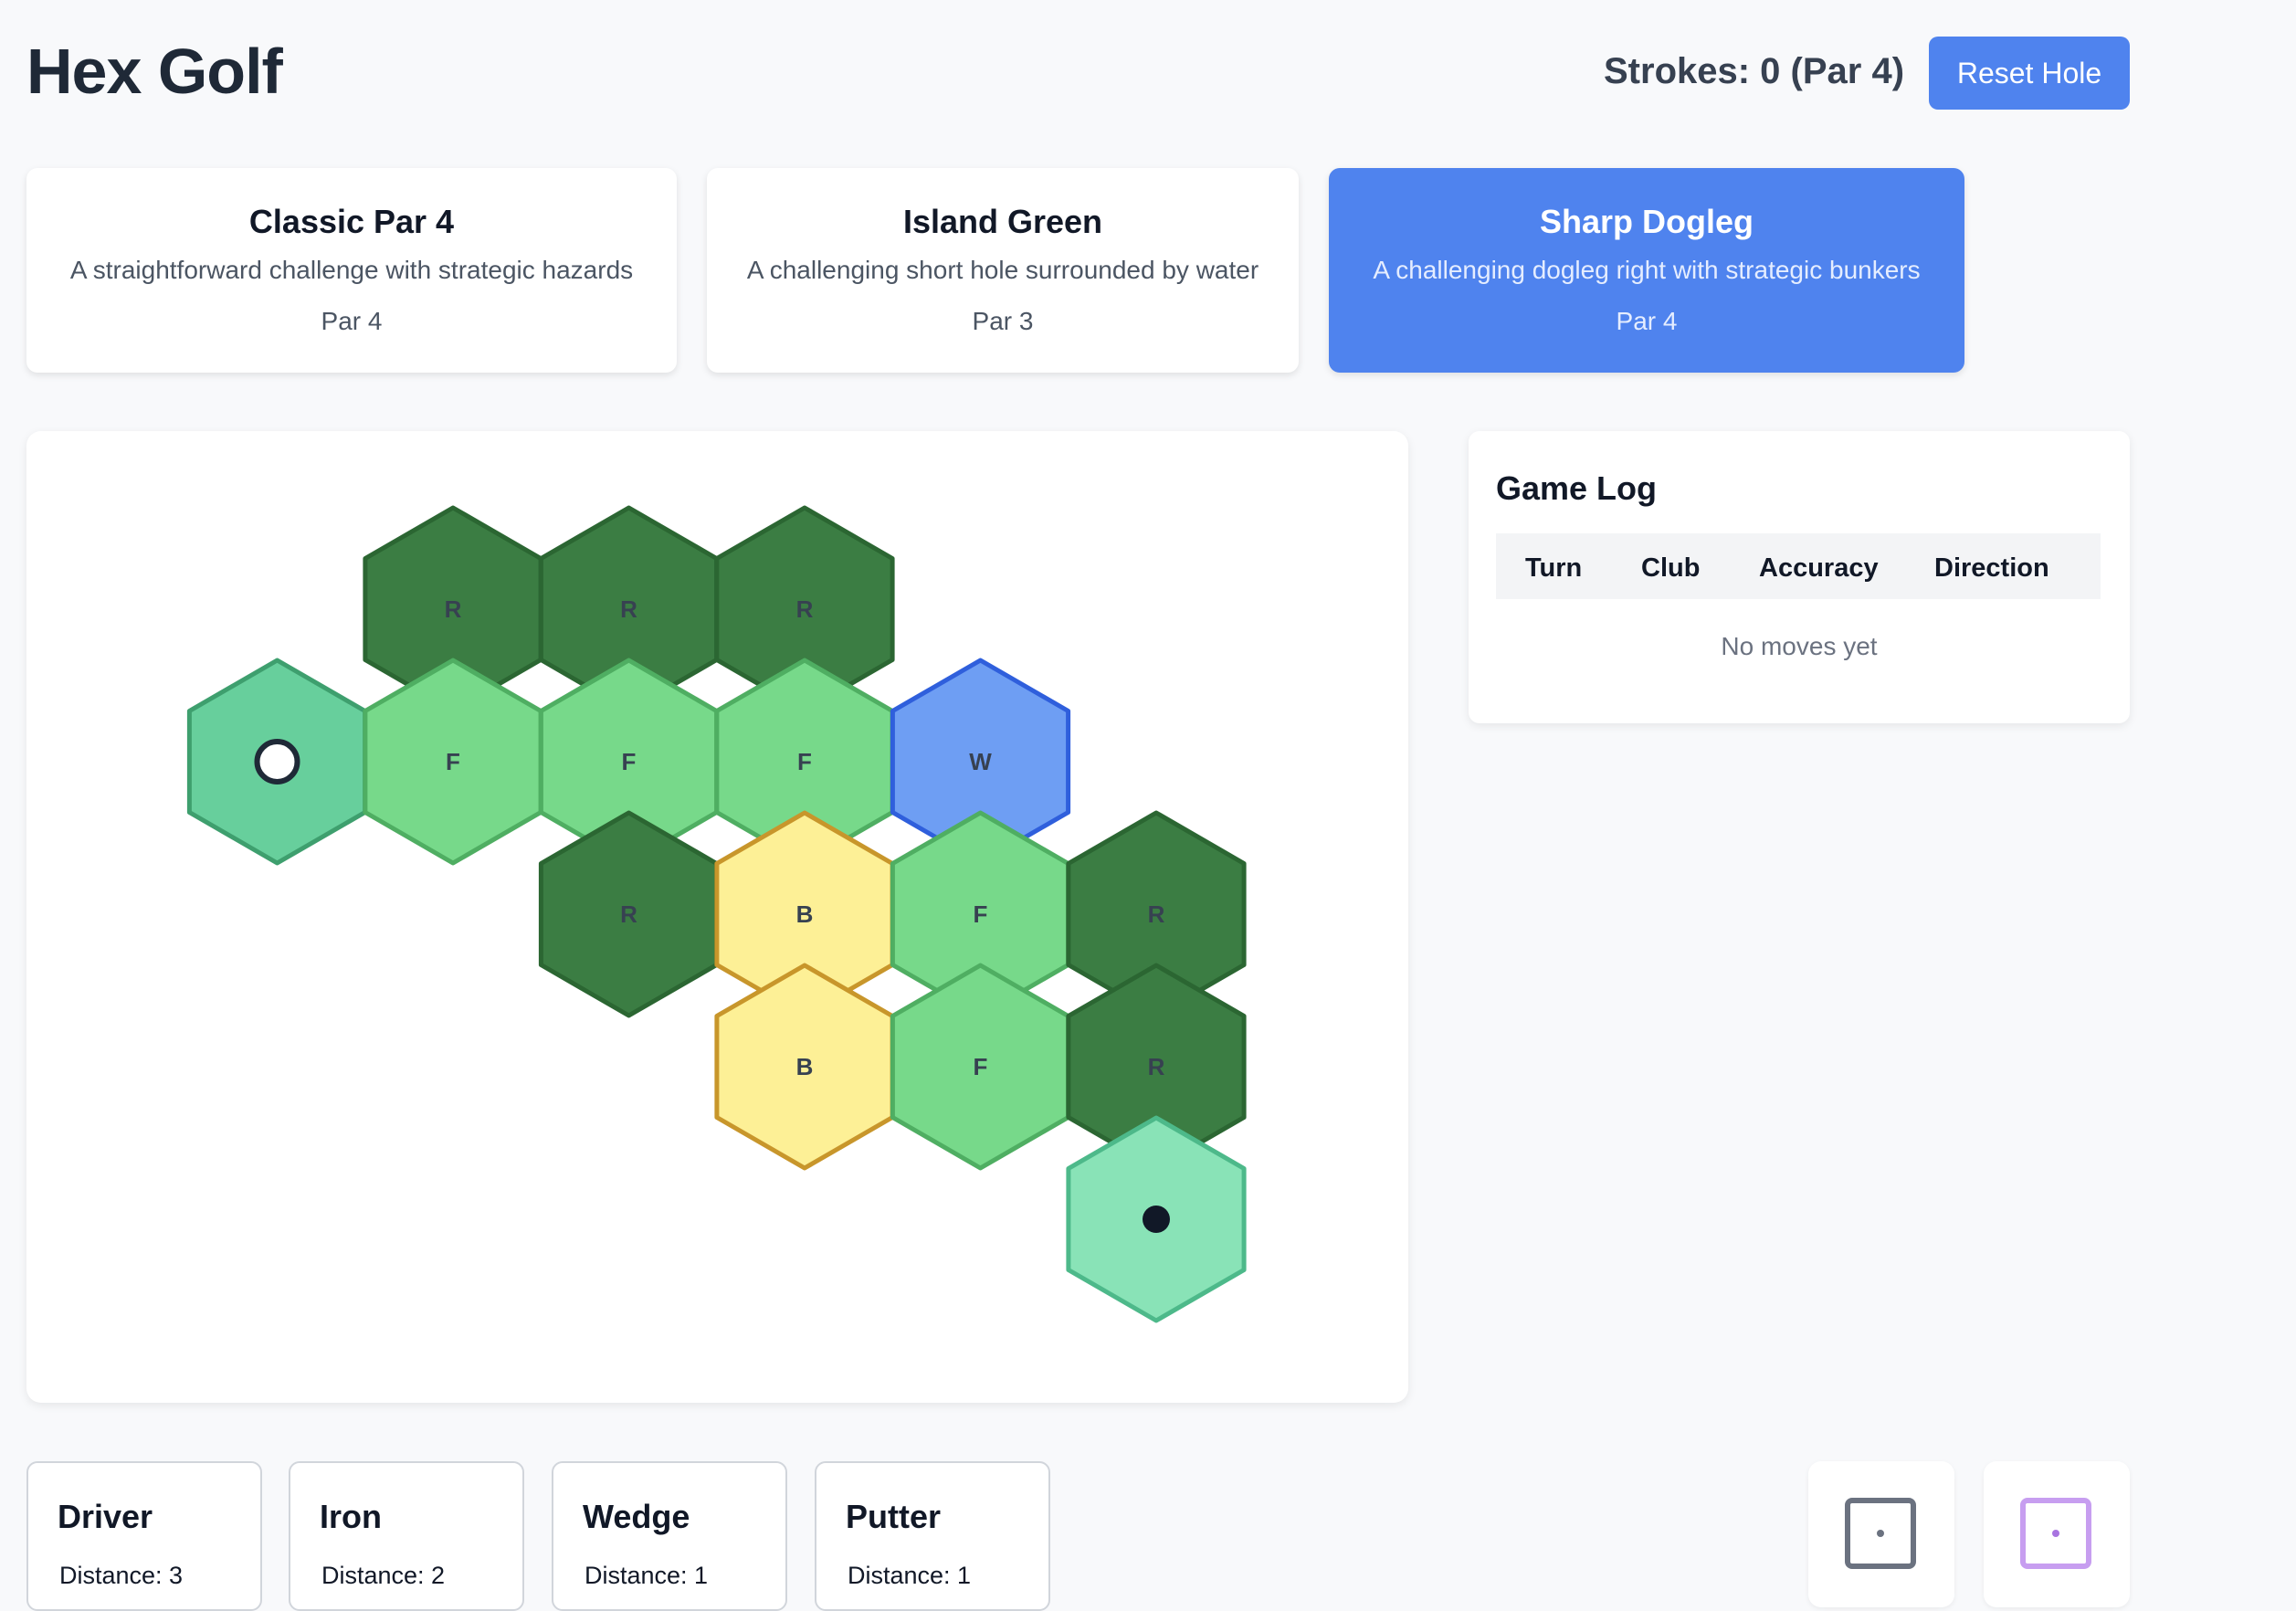 The height and width of the screenshot is (1611, 2296). I want to click on game-log-title: Game Log, so click(1577, 488).